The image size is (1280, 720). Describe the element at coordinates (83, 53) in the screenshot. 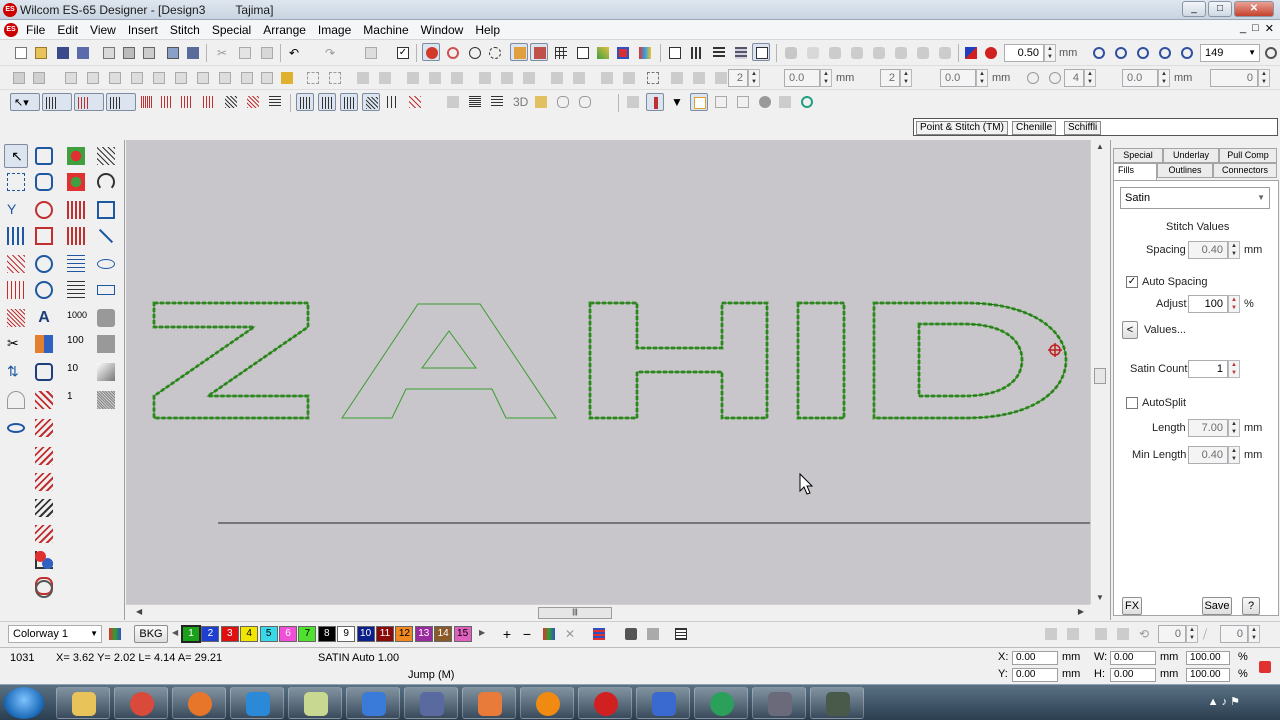

I see `save-as-icon` at that location.